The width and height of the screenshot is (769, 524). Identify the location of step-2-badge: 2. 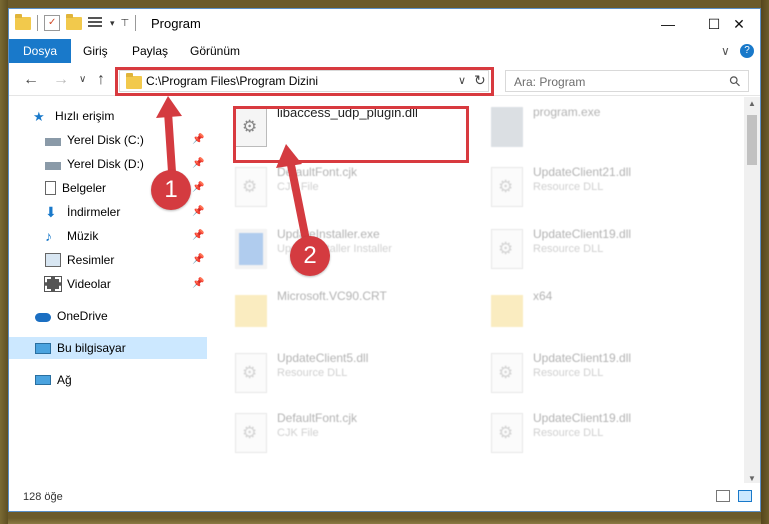
(310, 256).